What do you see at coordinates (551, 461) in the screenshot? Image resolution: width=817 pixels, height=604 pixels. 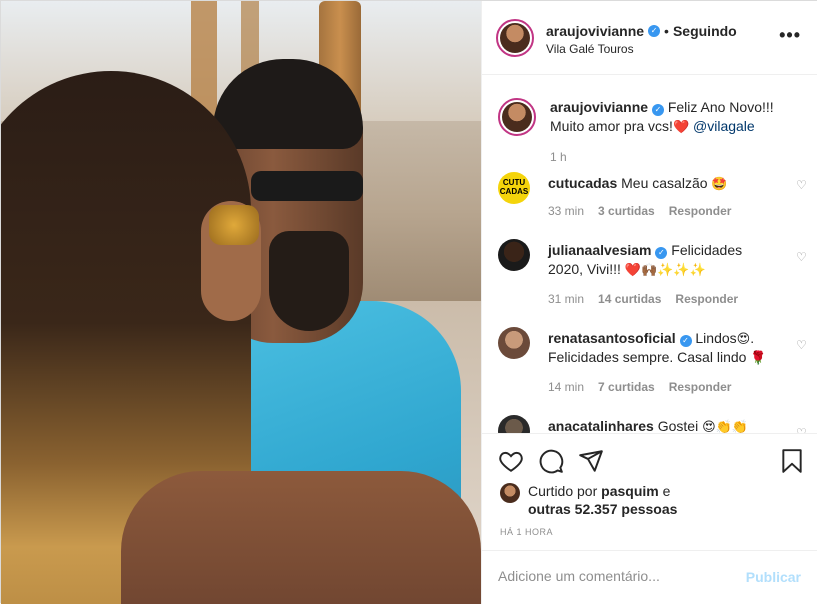 I see `comment-bubble-icon` at bounding box center [551, 461].